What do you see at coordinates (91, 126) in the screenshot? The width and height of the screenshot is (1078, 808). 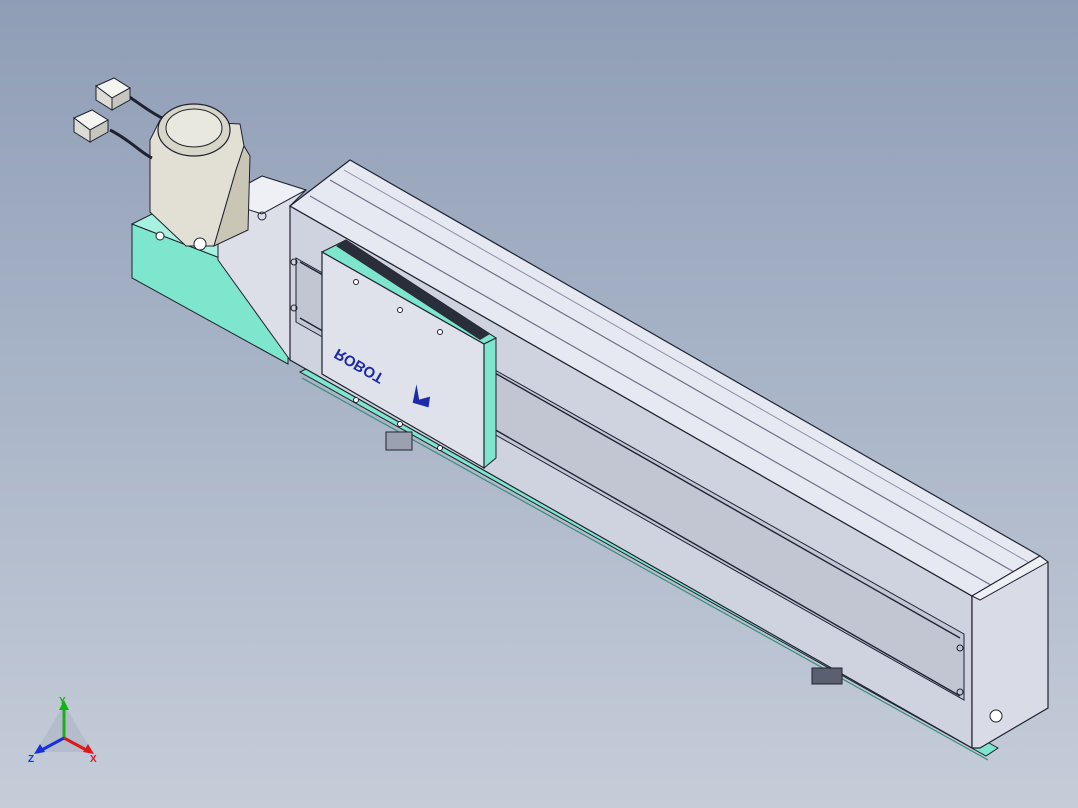 I see `connector-lower` at bounding box center [91, 126].